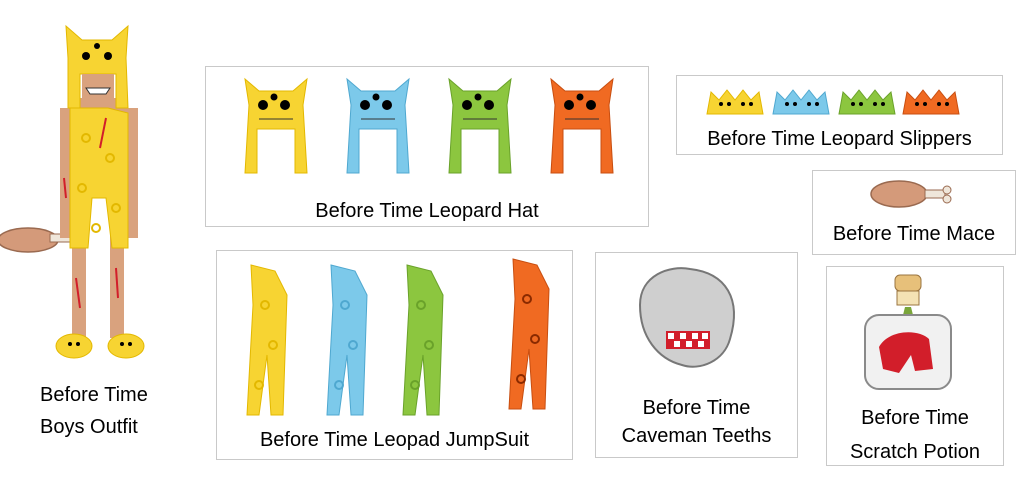  I want to click on leopard-jumpsuit-orange-icon, so click(529, 334).